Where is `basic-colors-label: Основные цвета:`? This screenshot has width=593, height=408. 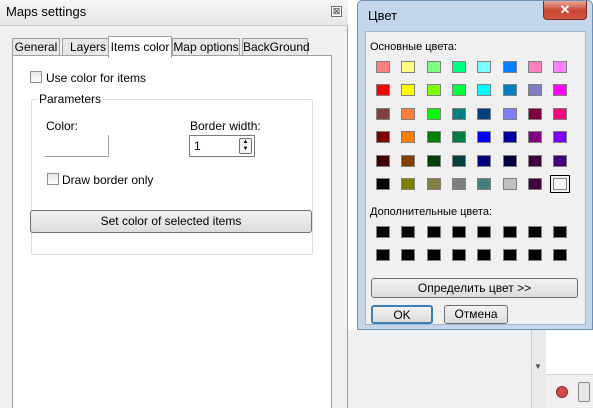 basic-colors-label: Основные цвета: is located at coordinates (414, 47).